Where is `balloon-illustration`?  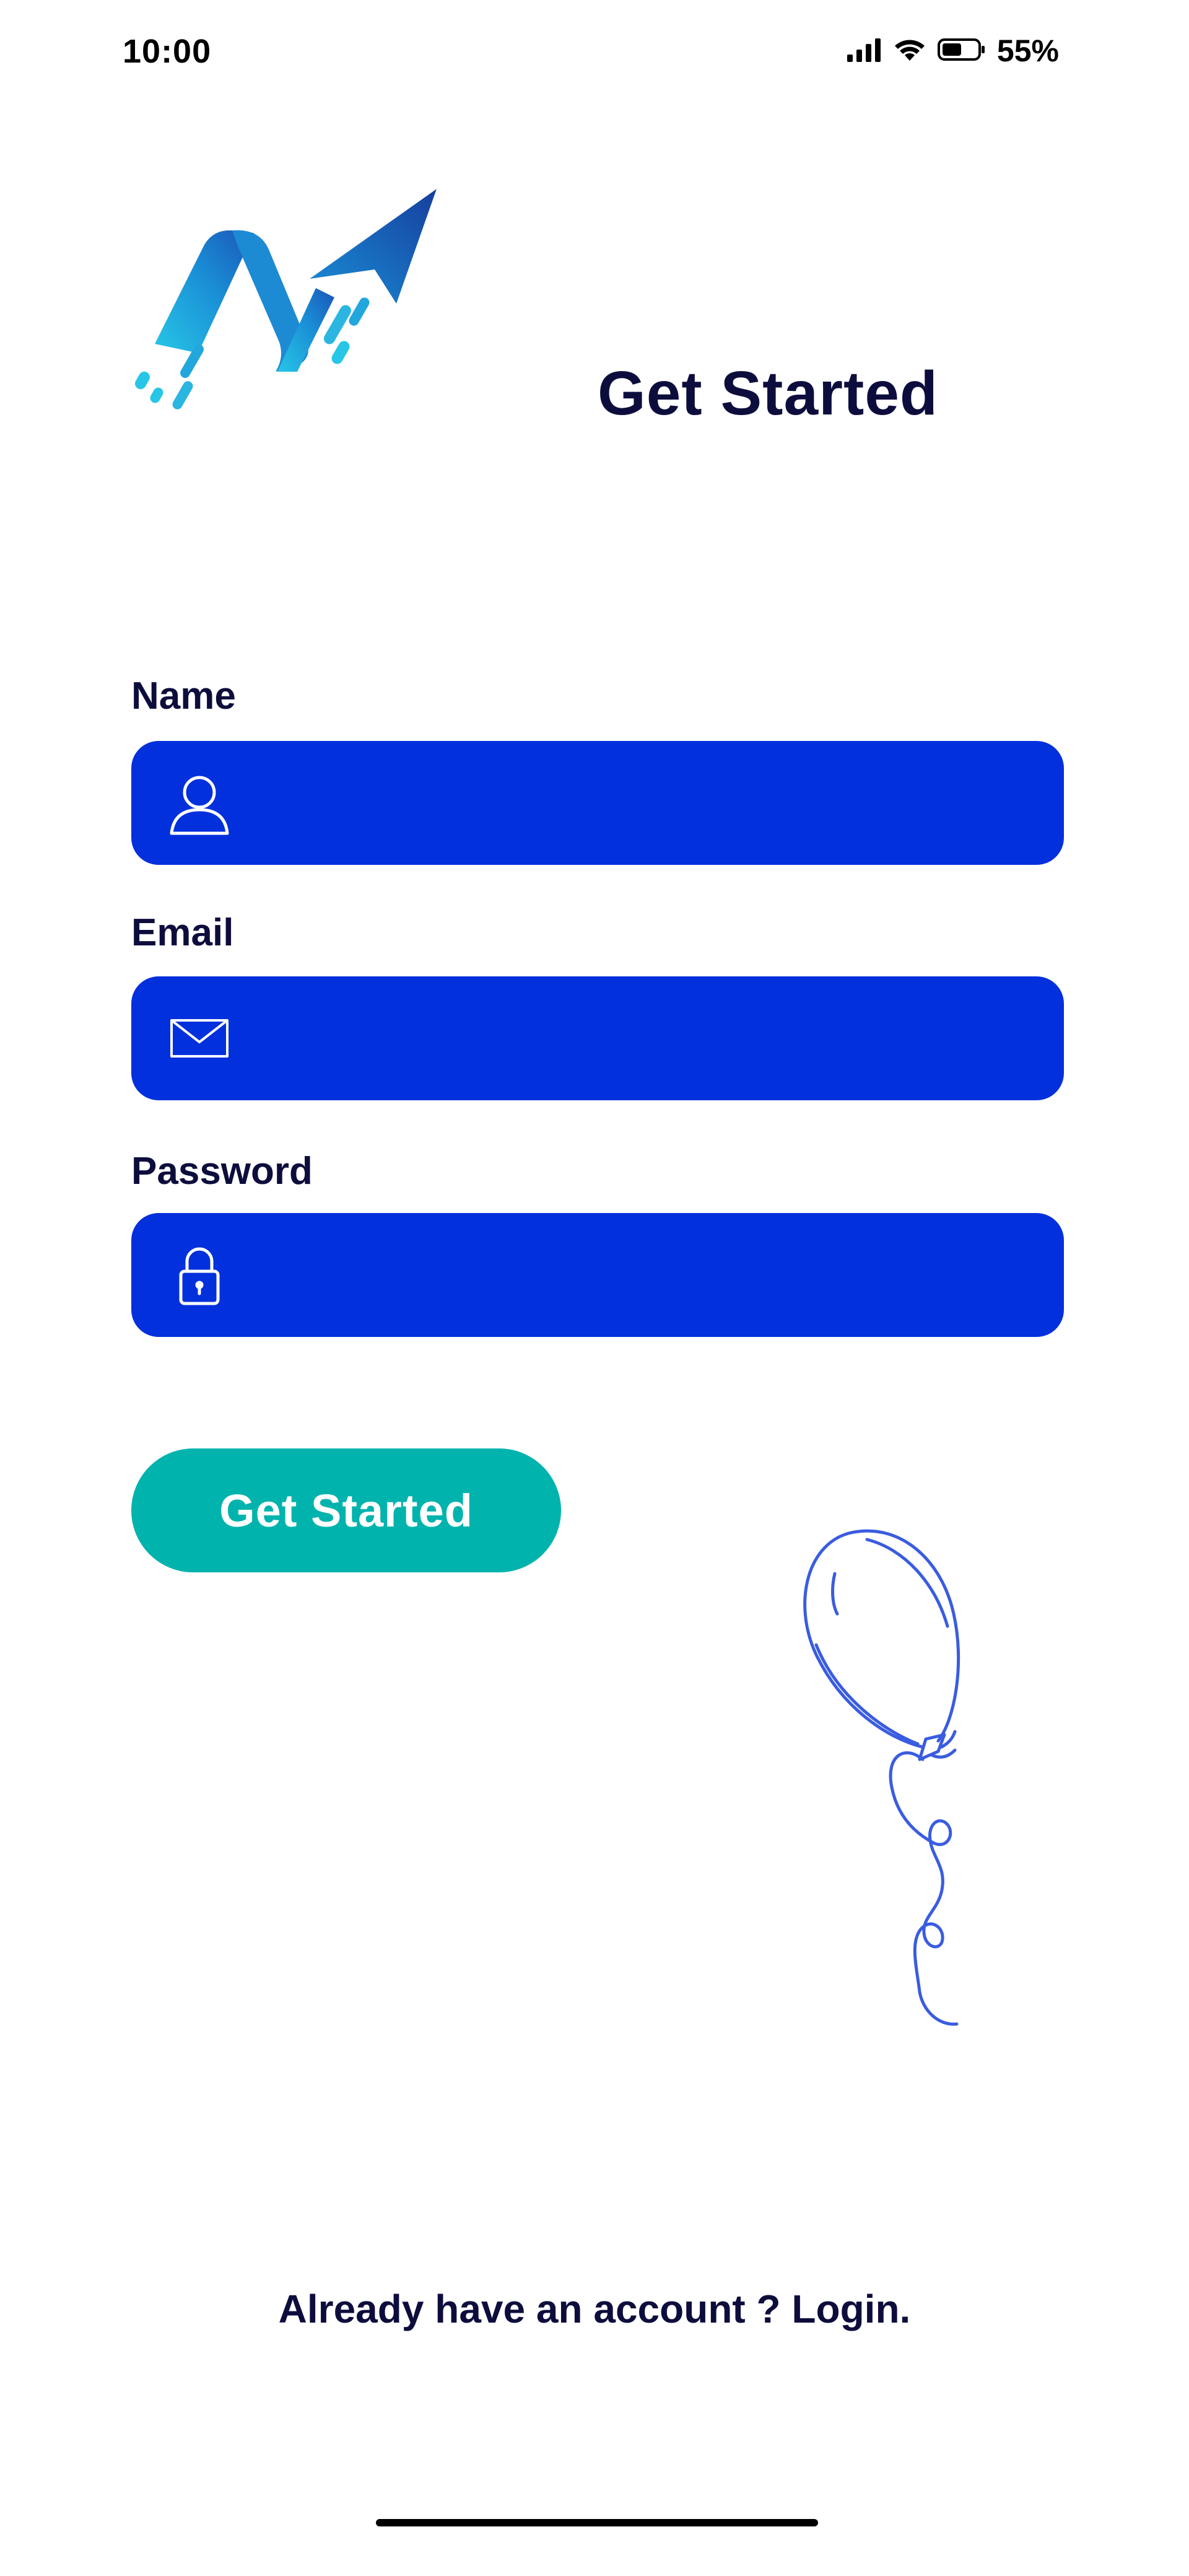 balloon-illustration is located at coordinates (892, 1793).